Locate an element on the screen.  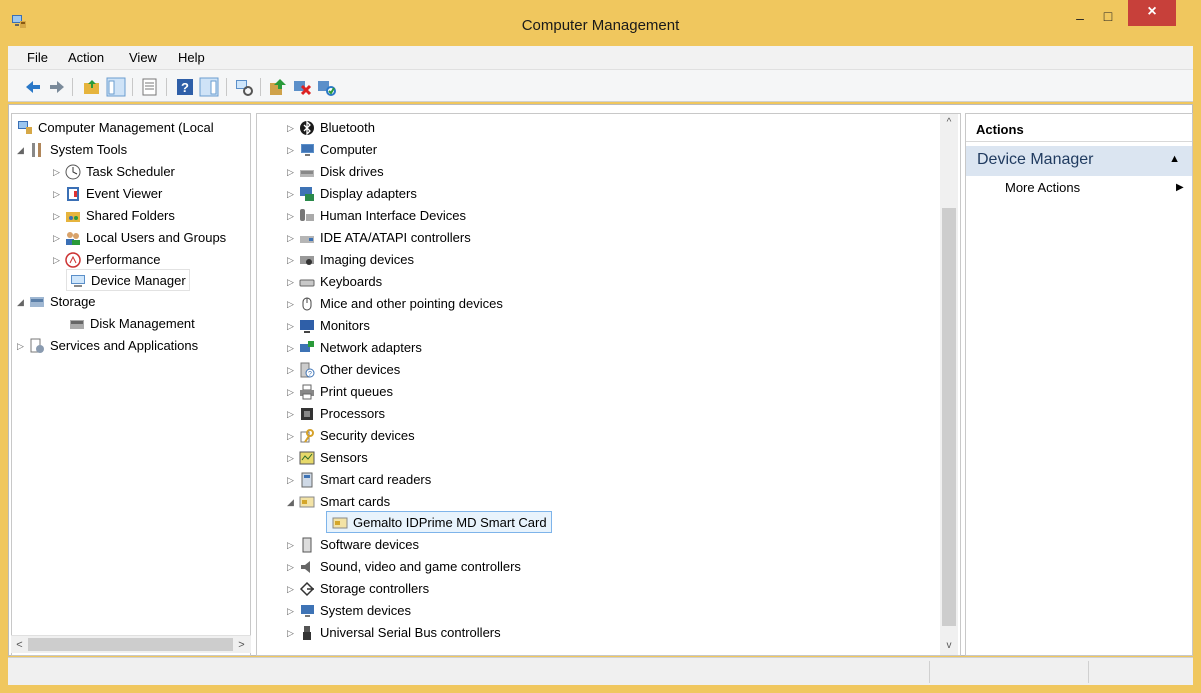
device-category-disk-drives: ▷ Disk drives is located at coordinates (335, 172).